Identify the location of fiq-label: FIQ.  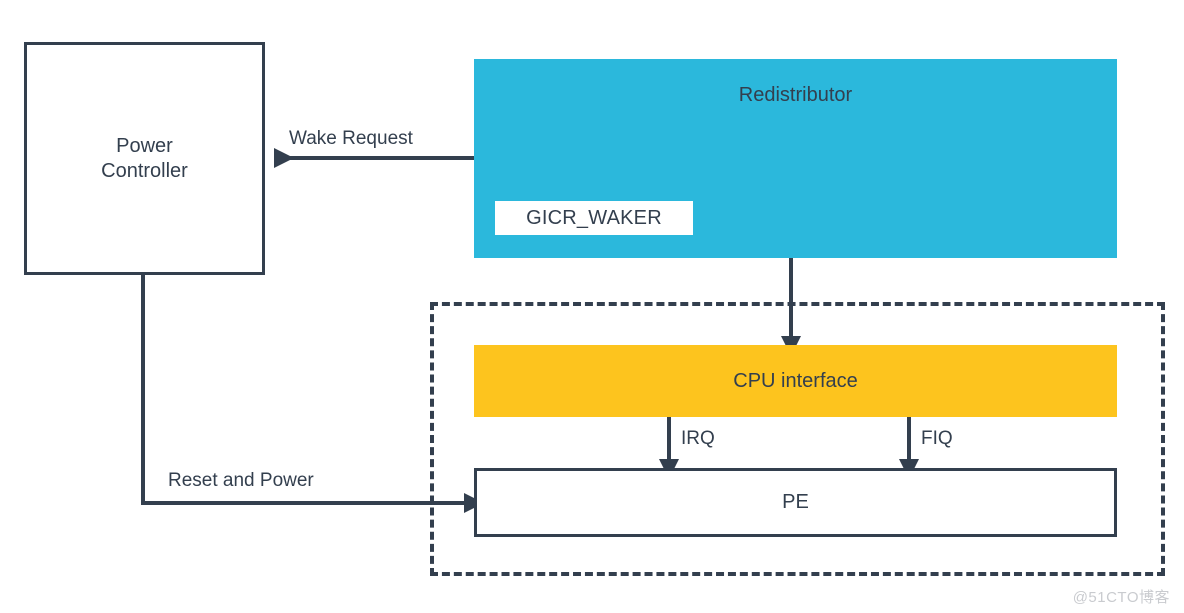
(937, 438).